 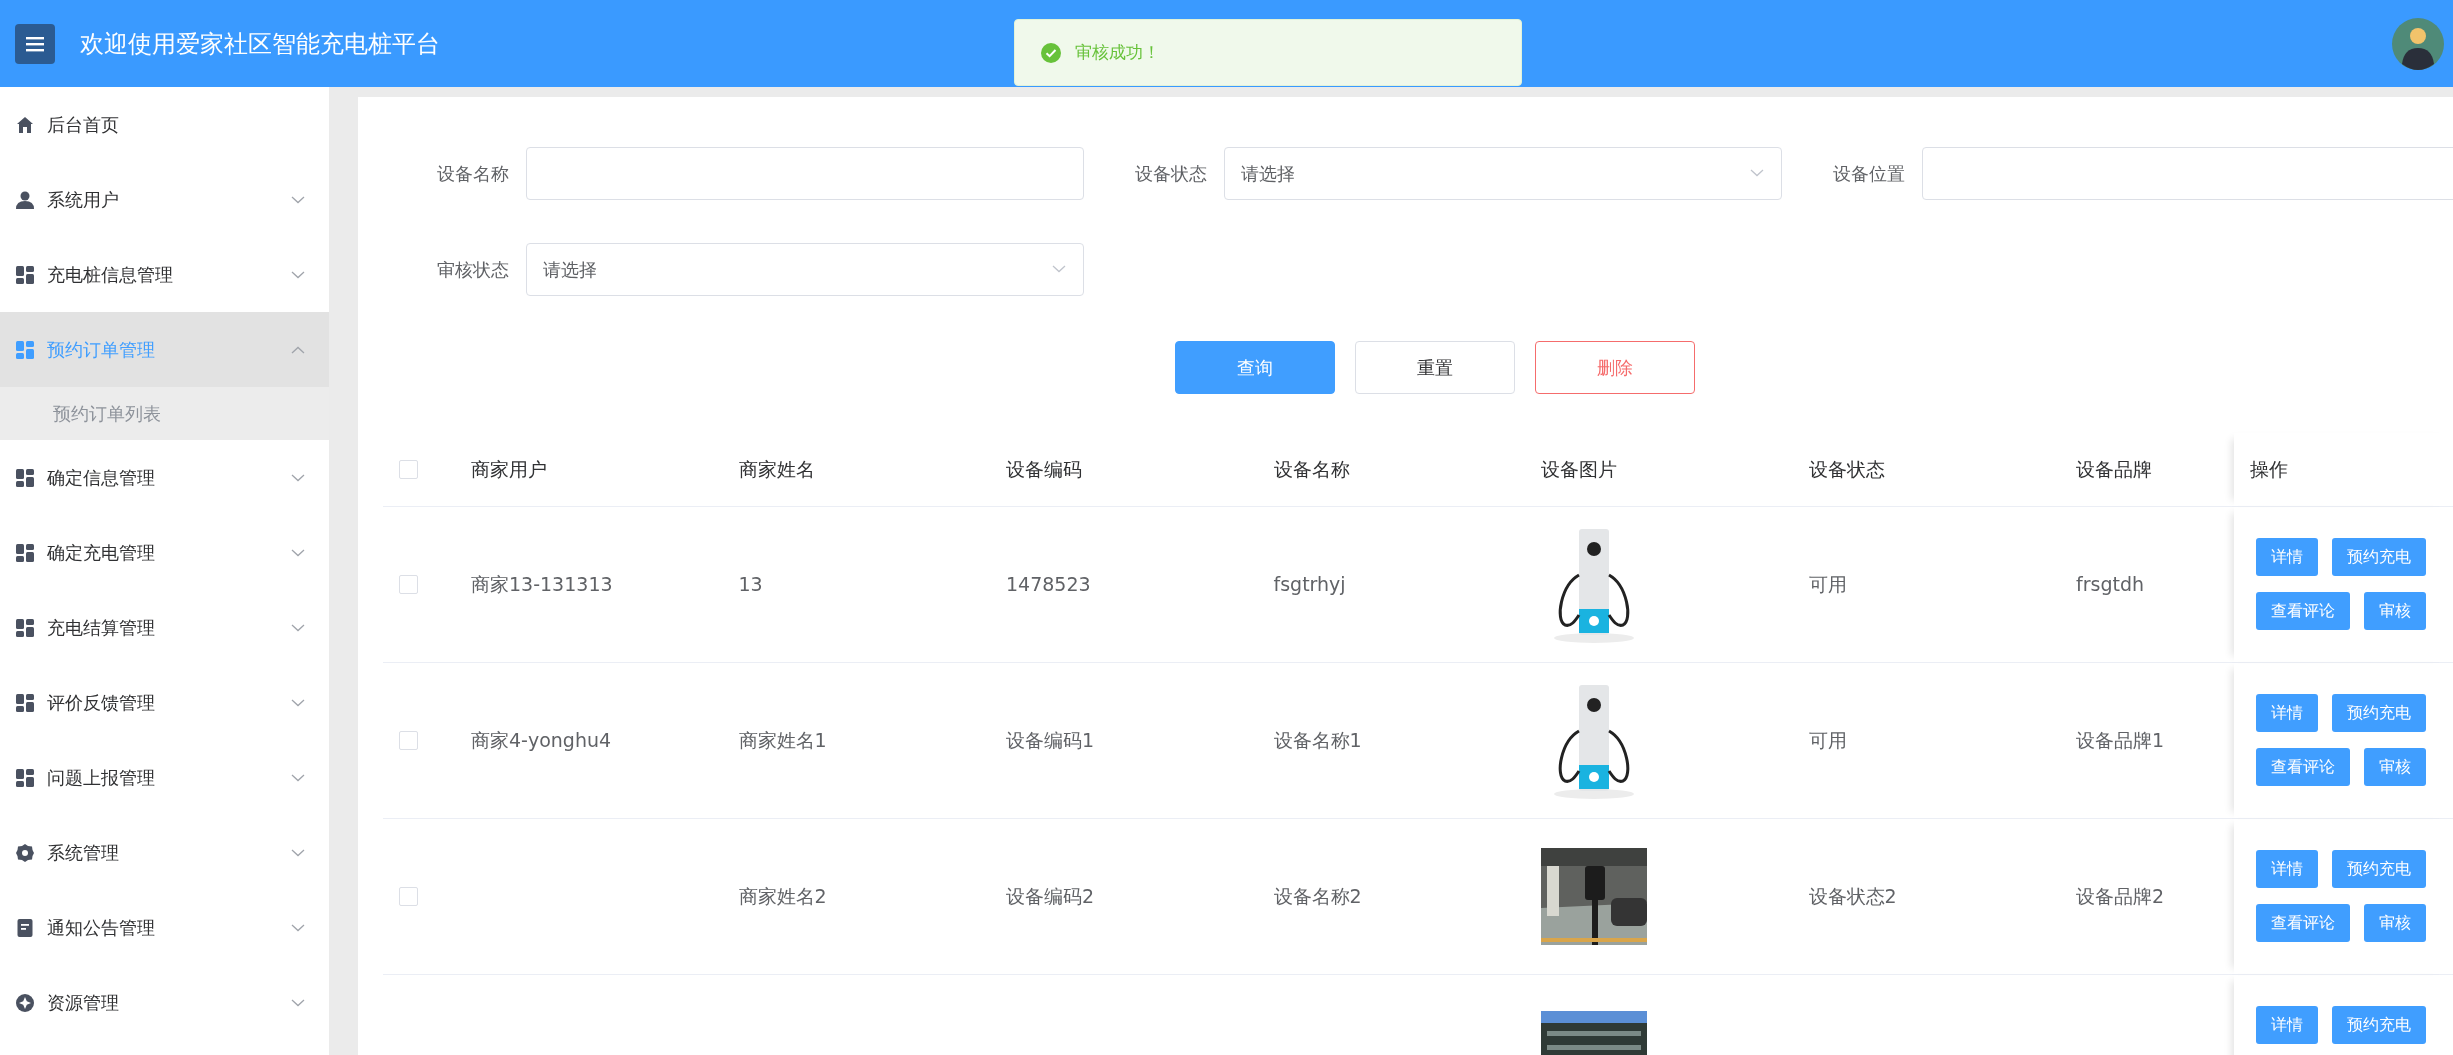 What do you see at coordinates (1435, 367) in the screenshot?
I see `form-button: 重置` at bounding box center [1435, 367].